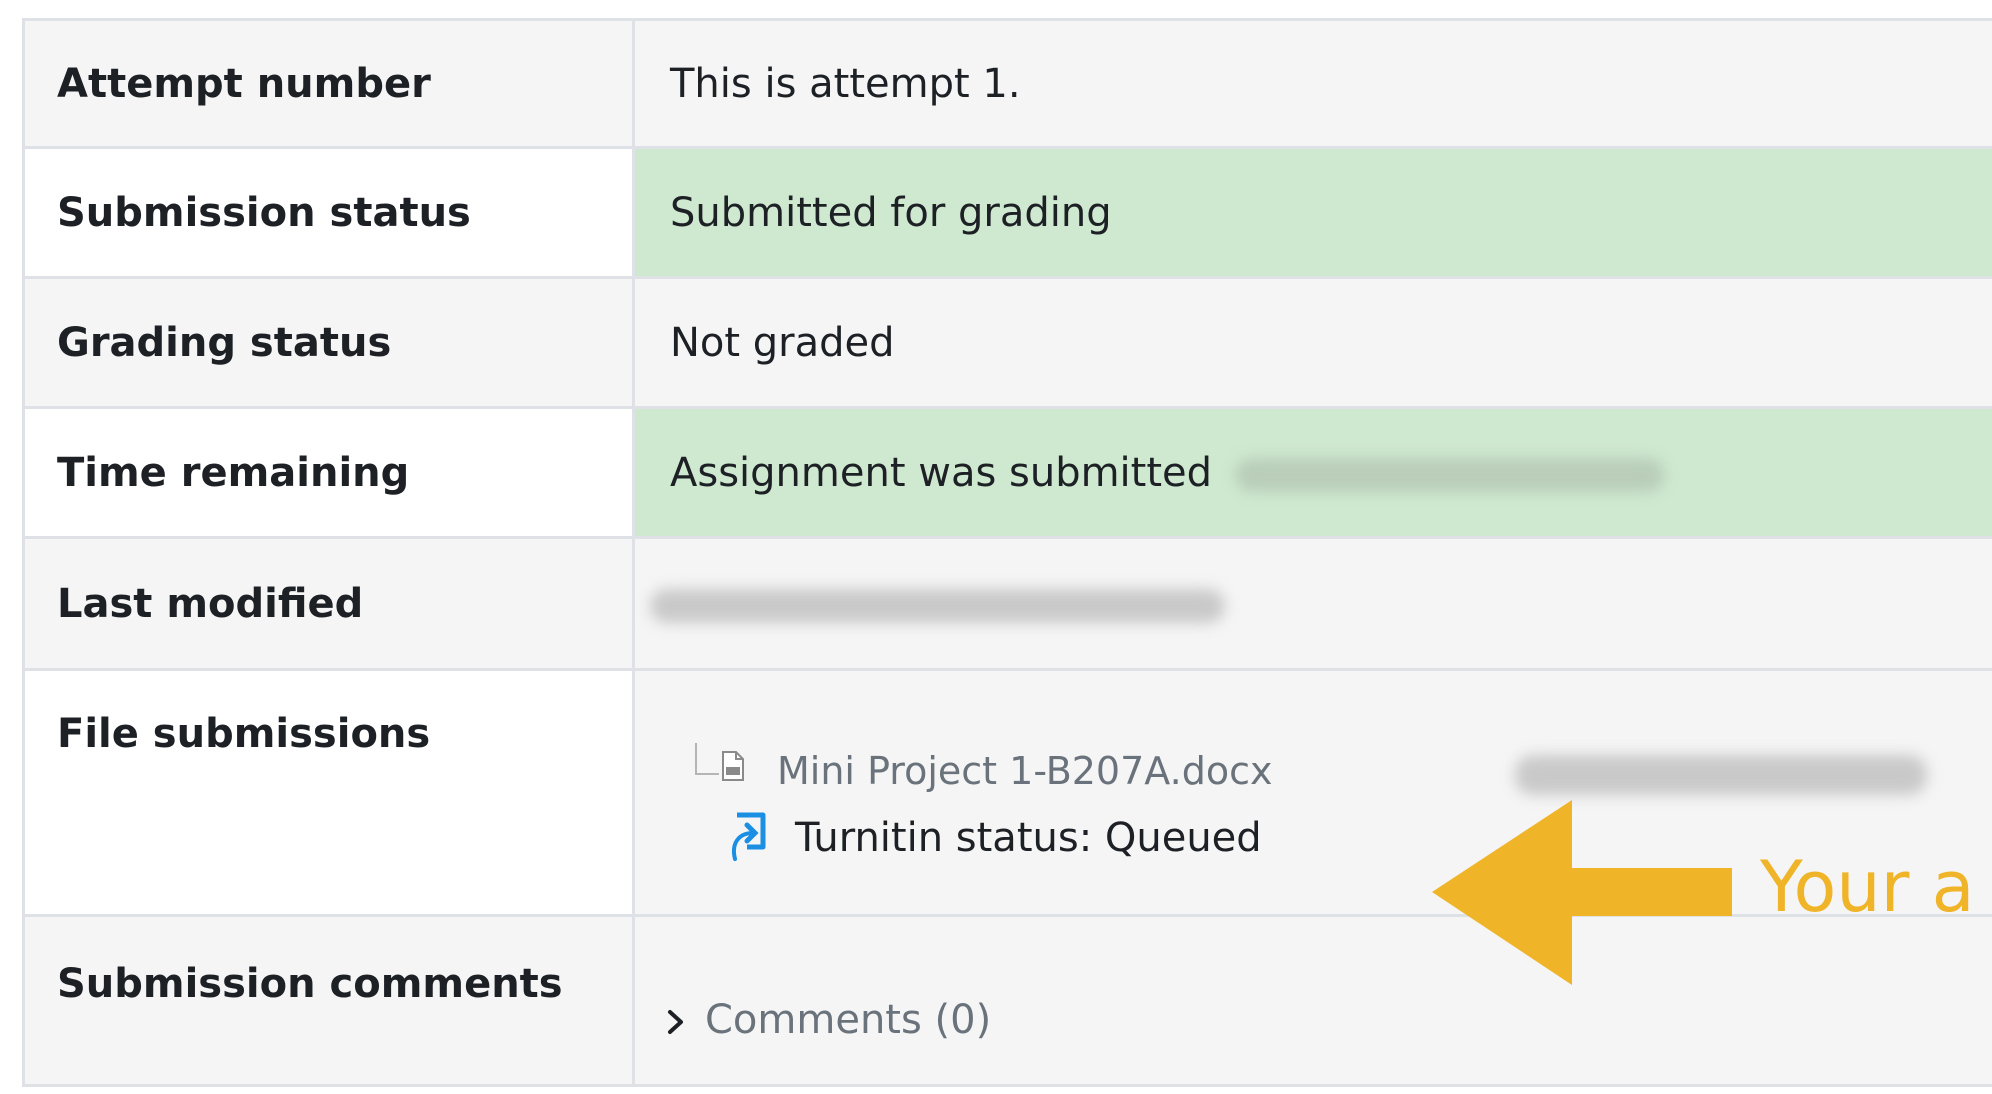 The height and width of the screenshot is (1094, 1992). I want to click on turnitin-icon, so click(748, 837).